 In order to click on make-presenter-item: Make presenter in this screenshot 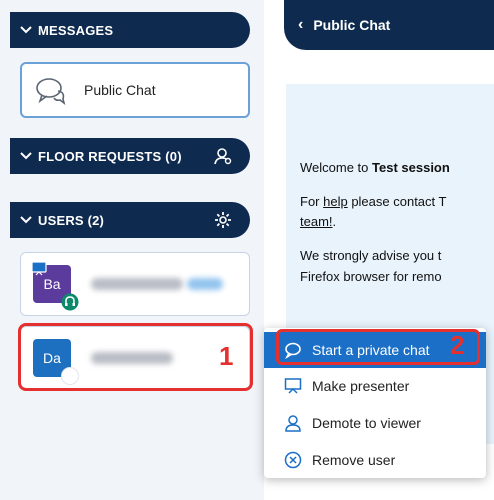, I will do `click(375, 386)`.